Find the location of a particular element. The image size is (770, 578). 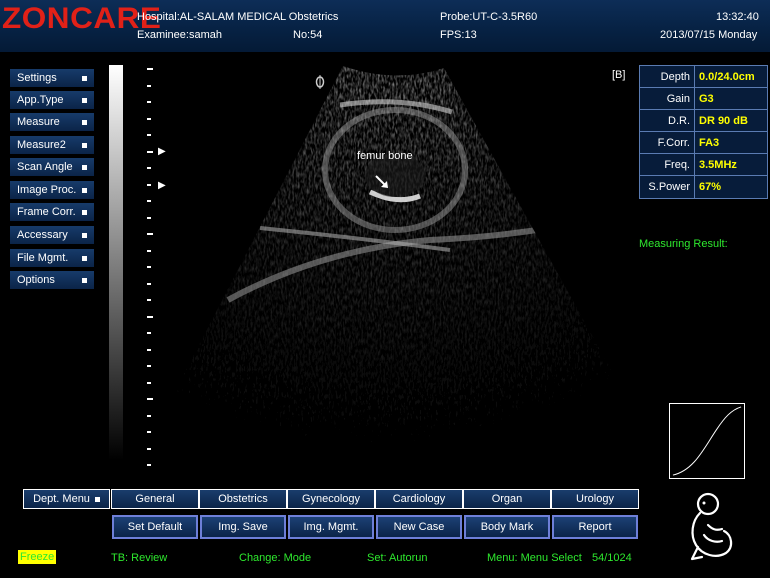

dept-tab: Obstetrics is located at coordinates (243, 499).